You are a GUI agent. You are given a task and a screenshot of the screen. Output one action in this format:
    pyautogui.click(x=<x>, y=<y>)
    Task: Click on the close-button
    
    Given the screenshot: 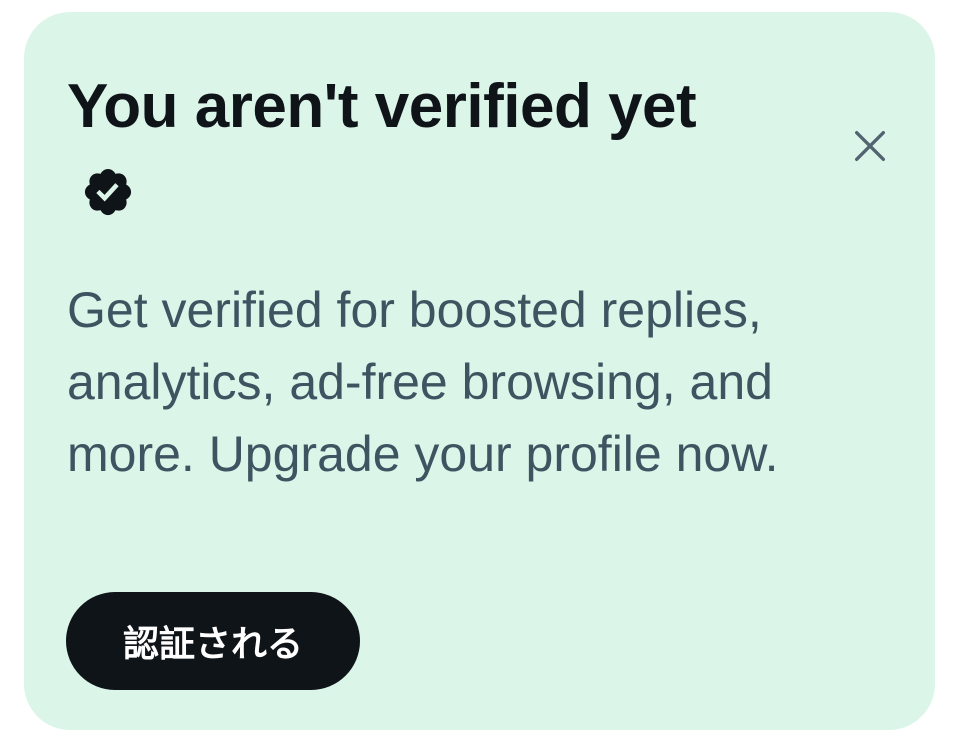 What is the action you would take?
    pyautogui.click(x=870, y=146)
    